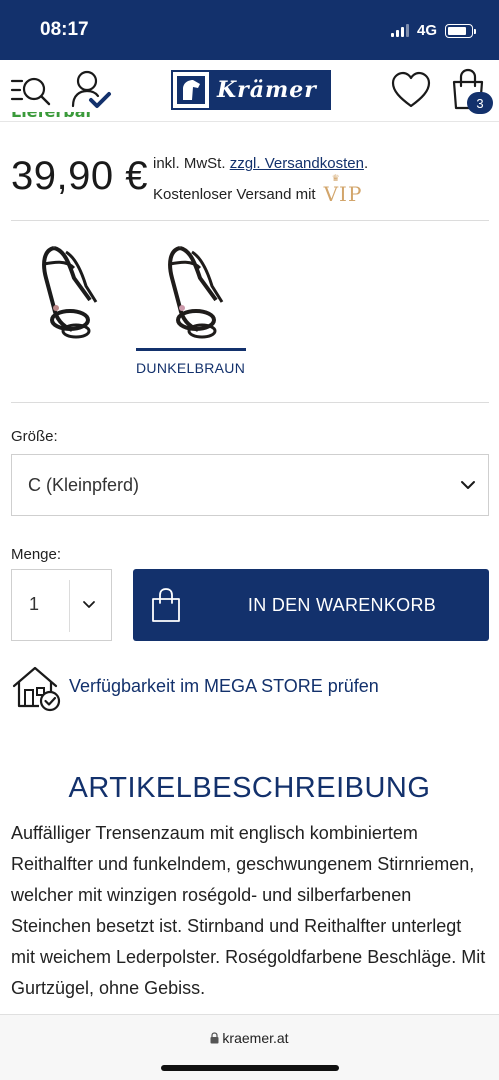 The width and height of the screenshot is (499, 1080). I want to click on free-shipping-text: Kostenloser Versand mit, so click(234, 194).